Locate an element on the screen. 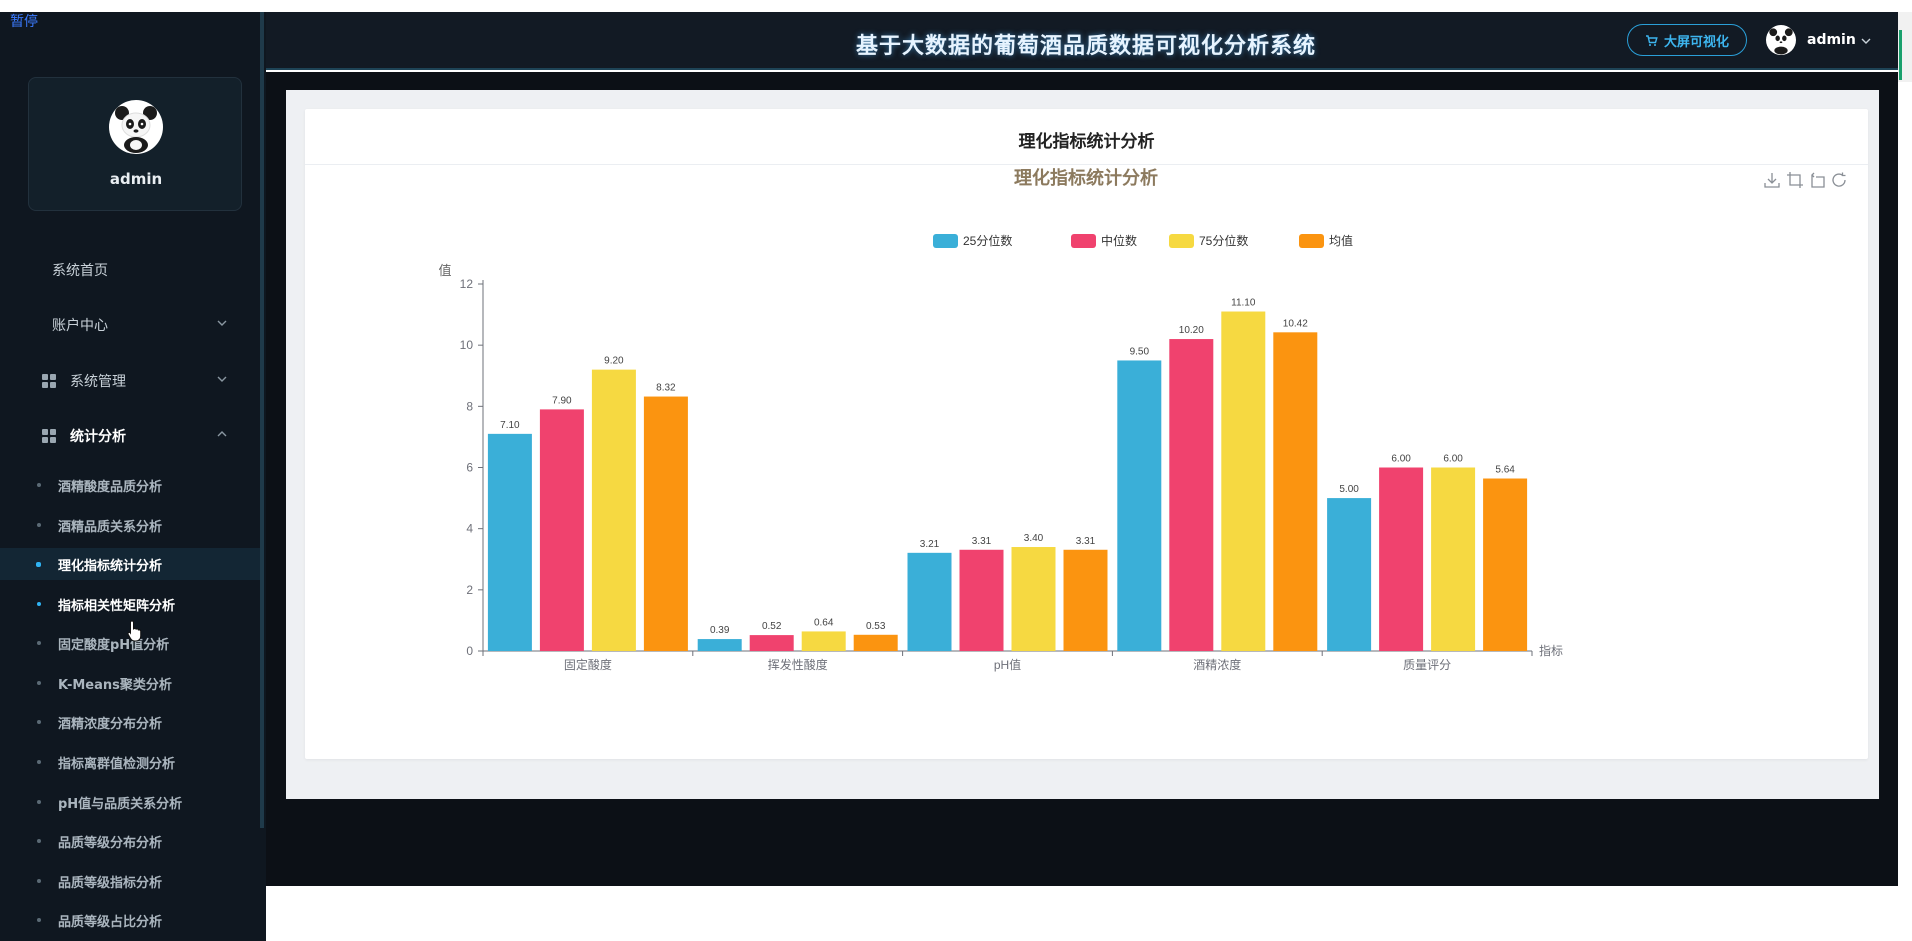 Image resolution: width=1912 pixels, height=941 pixels. y-tick-label: 4 is located at coordinates (469, 529).